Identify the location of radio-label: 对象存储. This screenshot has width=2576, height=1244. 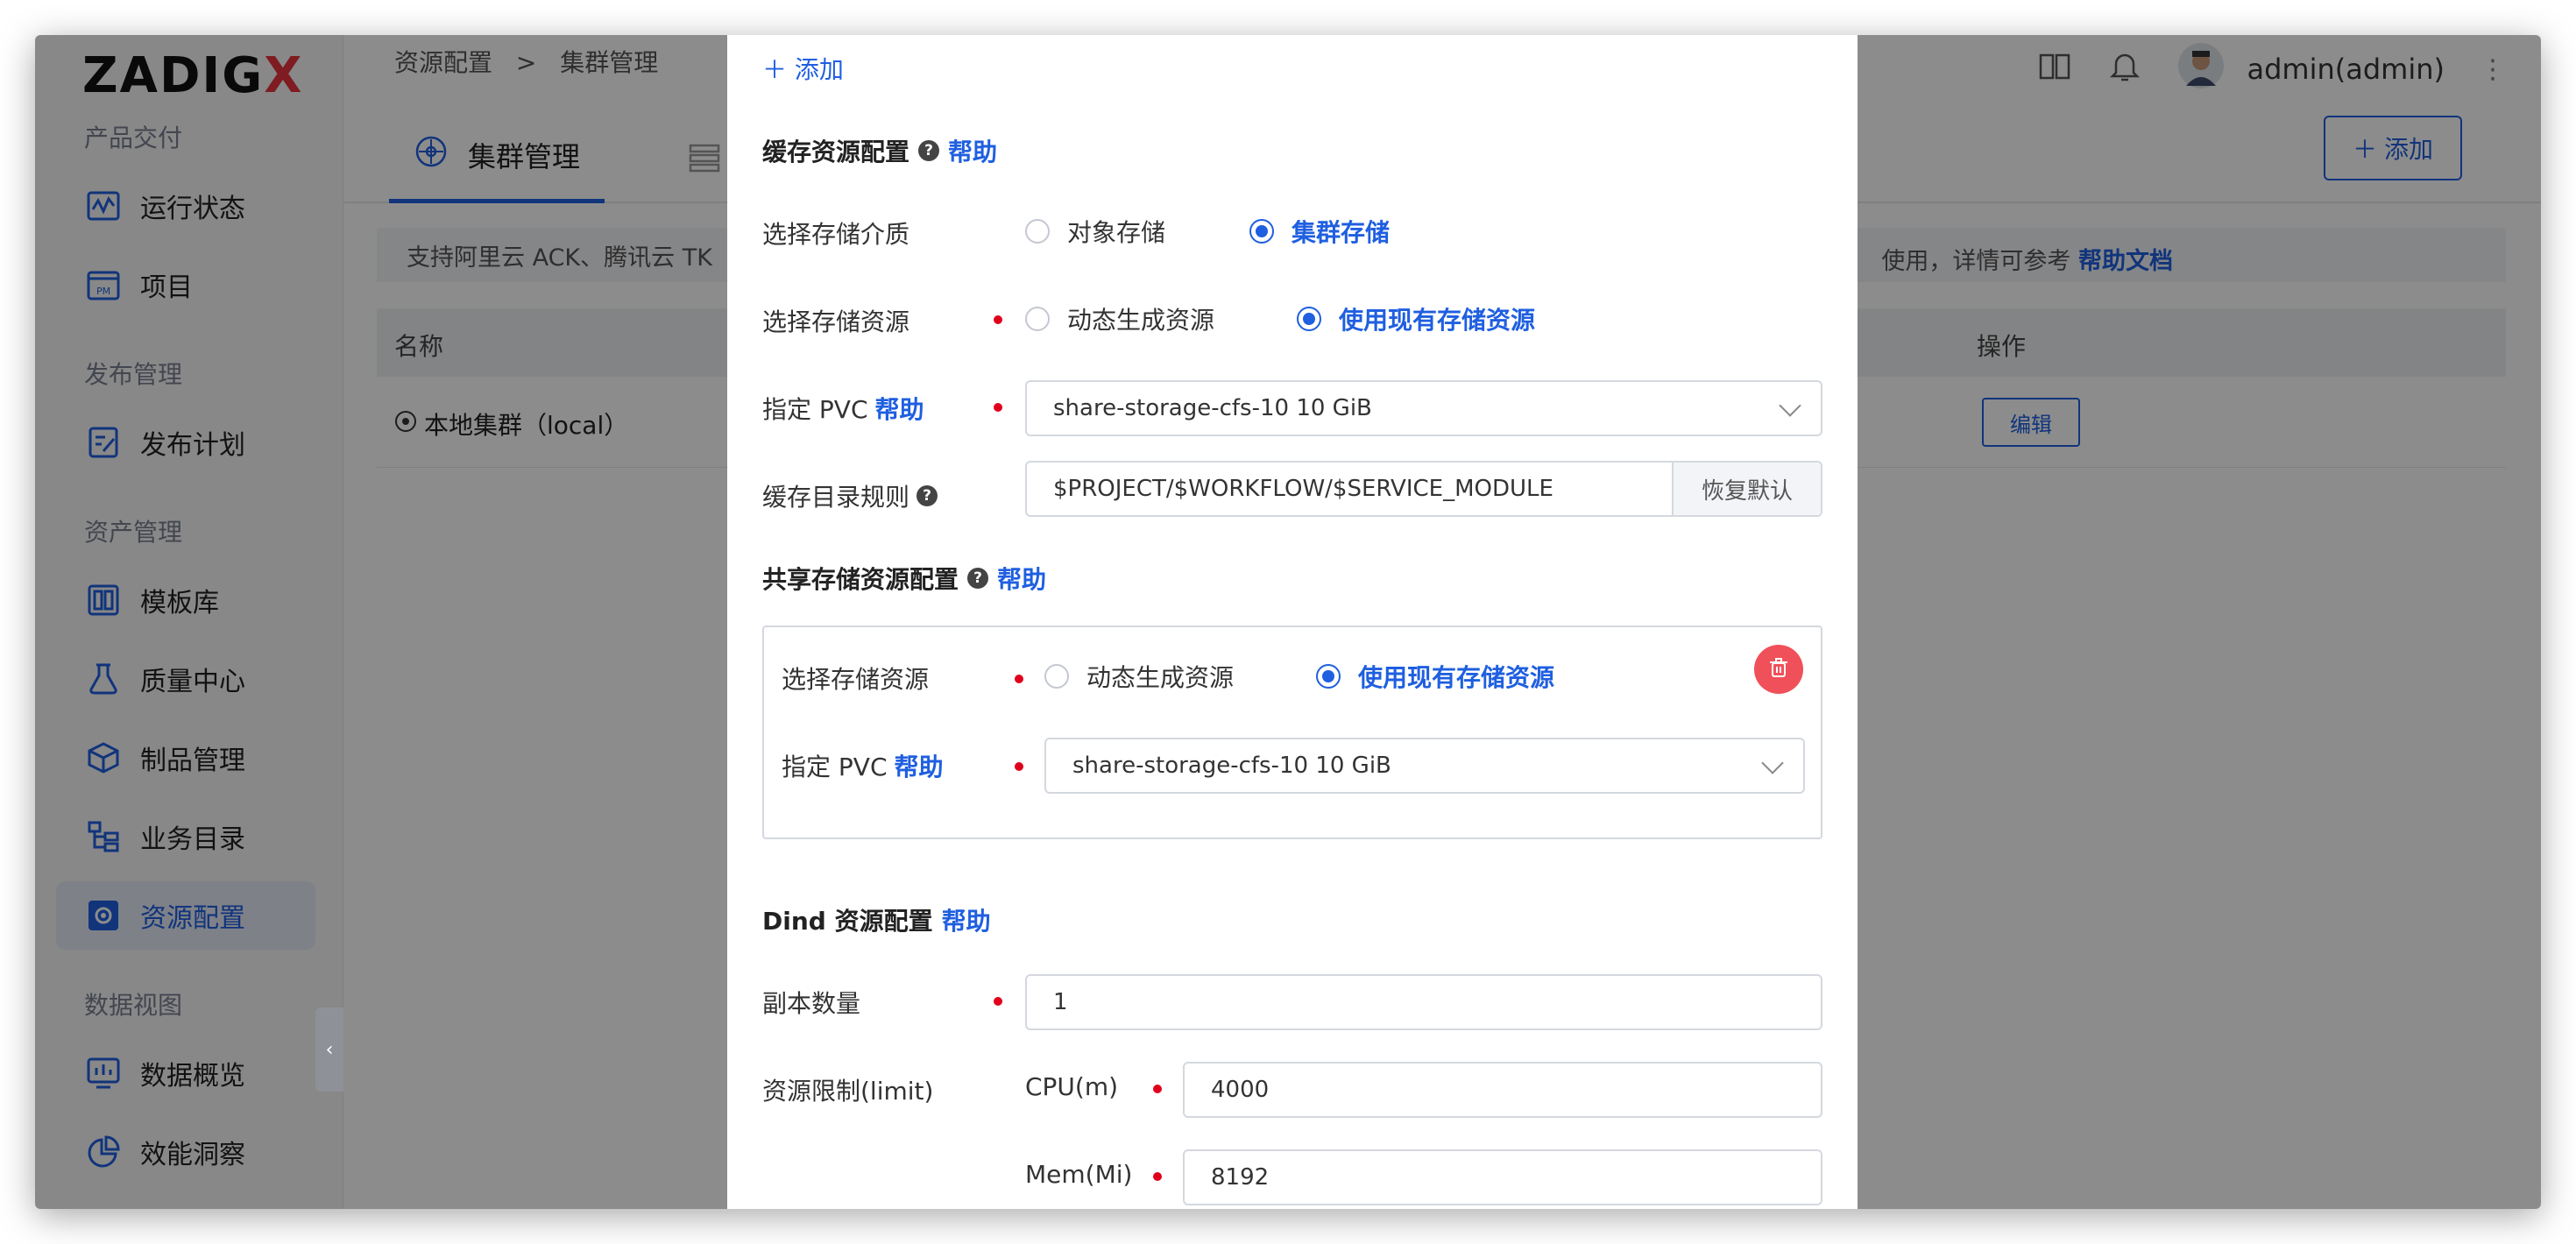
(1116, 232).